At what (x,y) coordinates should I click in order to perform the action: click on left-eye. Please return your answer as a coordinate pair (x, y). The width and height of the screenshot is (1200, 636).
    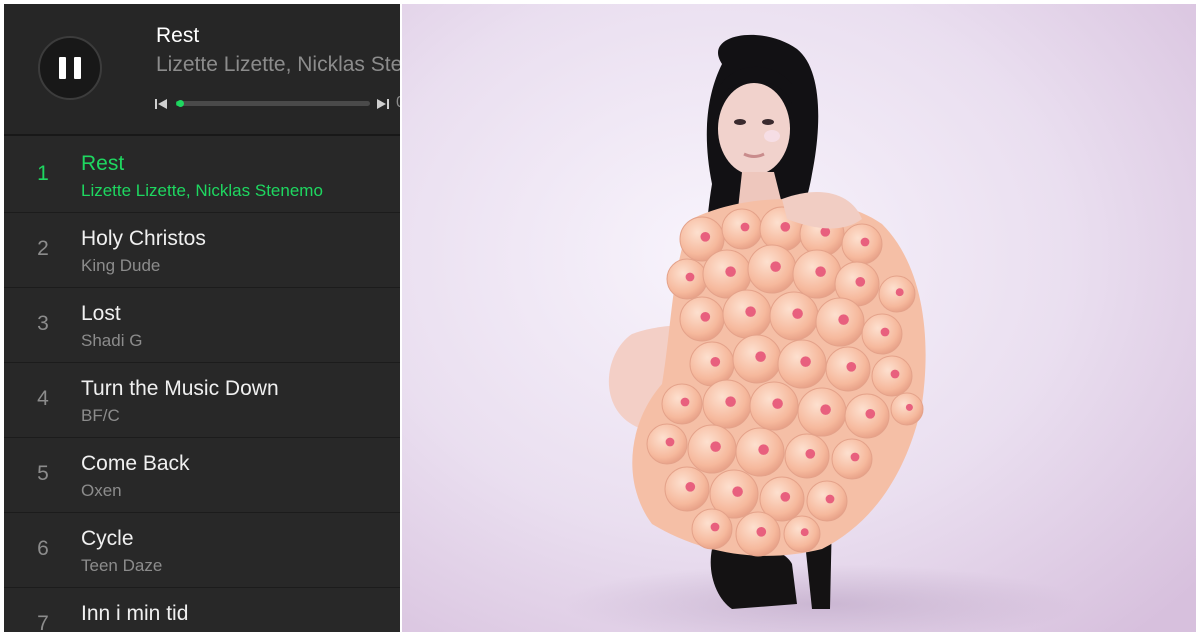
    Looking at the image, I should click on (740, 122).